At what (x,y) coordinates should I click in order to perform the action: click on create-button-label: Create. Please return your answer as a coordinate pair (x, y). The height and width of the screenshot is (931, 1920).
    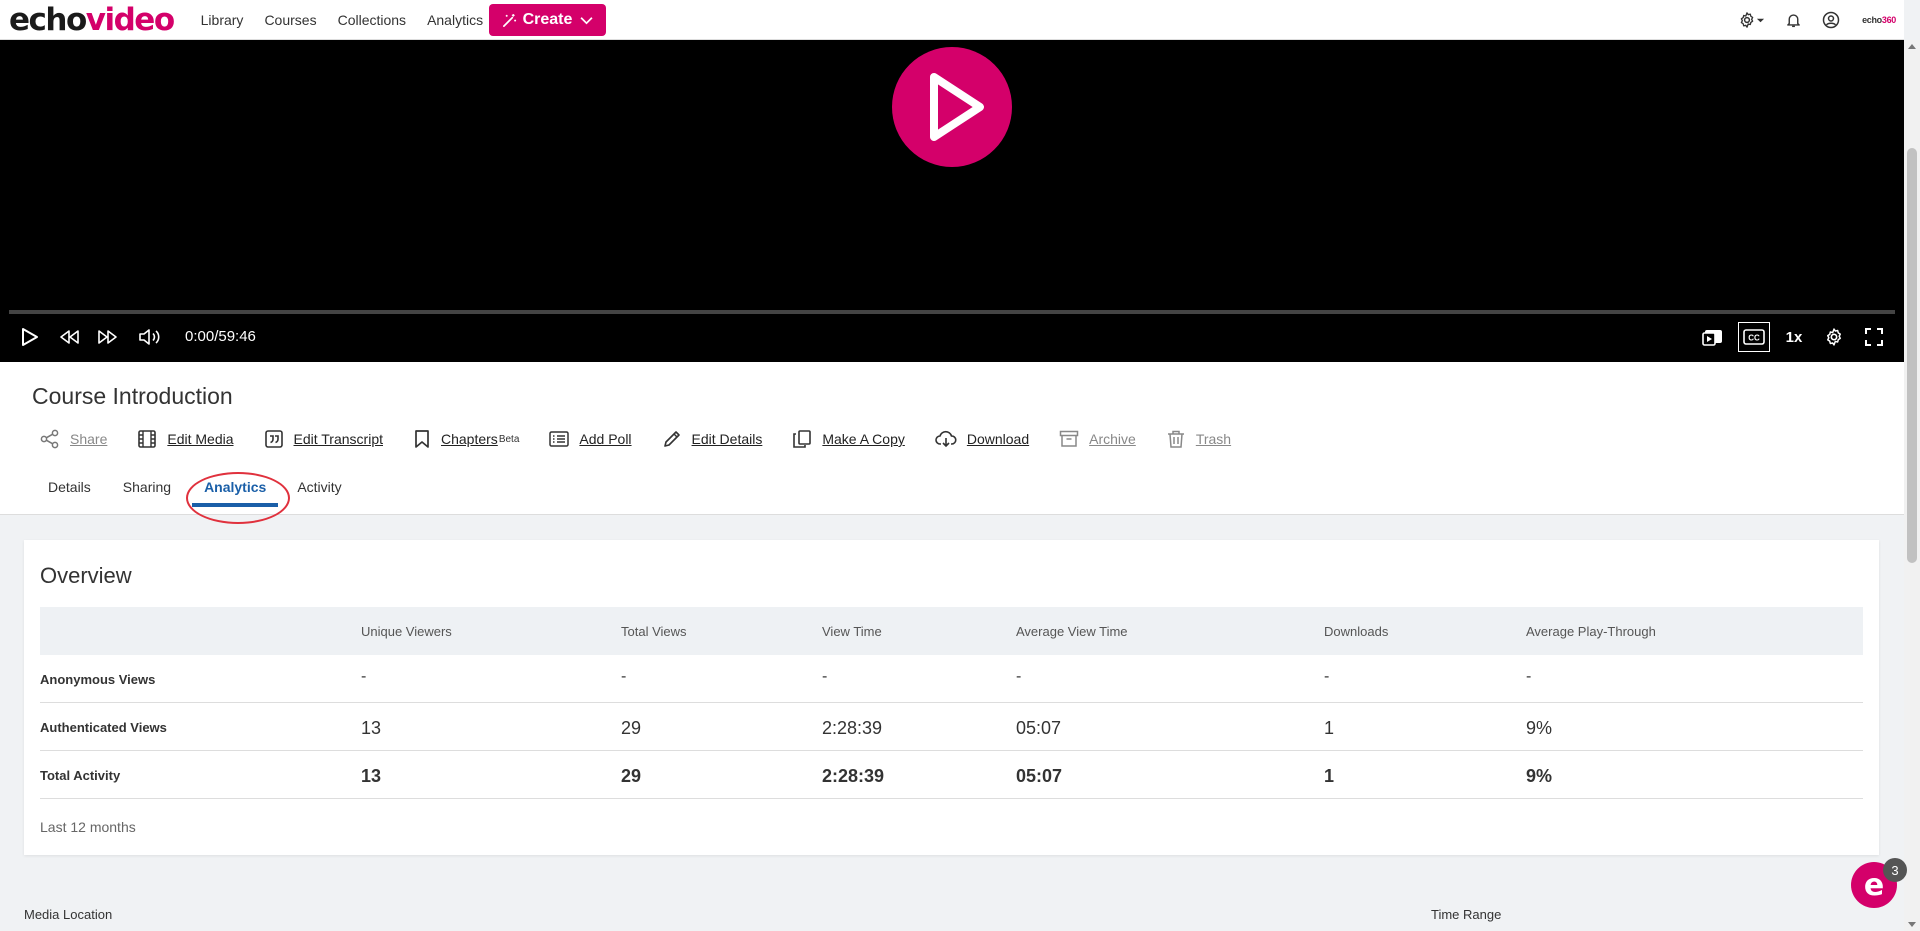
    Looking at the image, I should click on (547, 19).